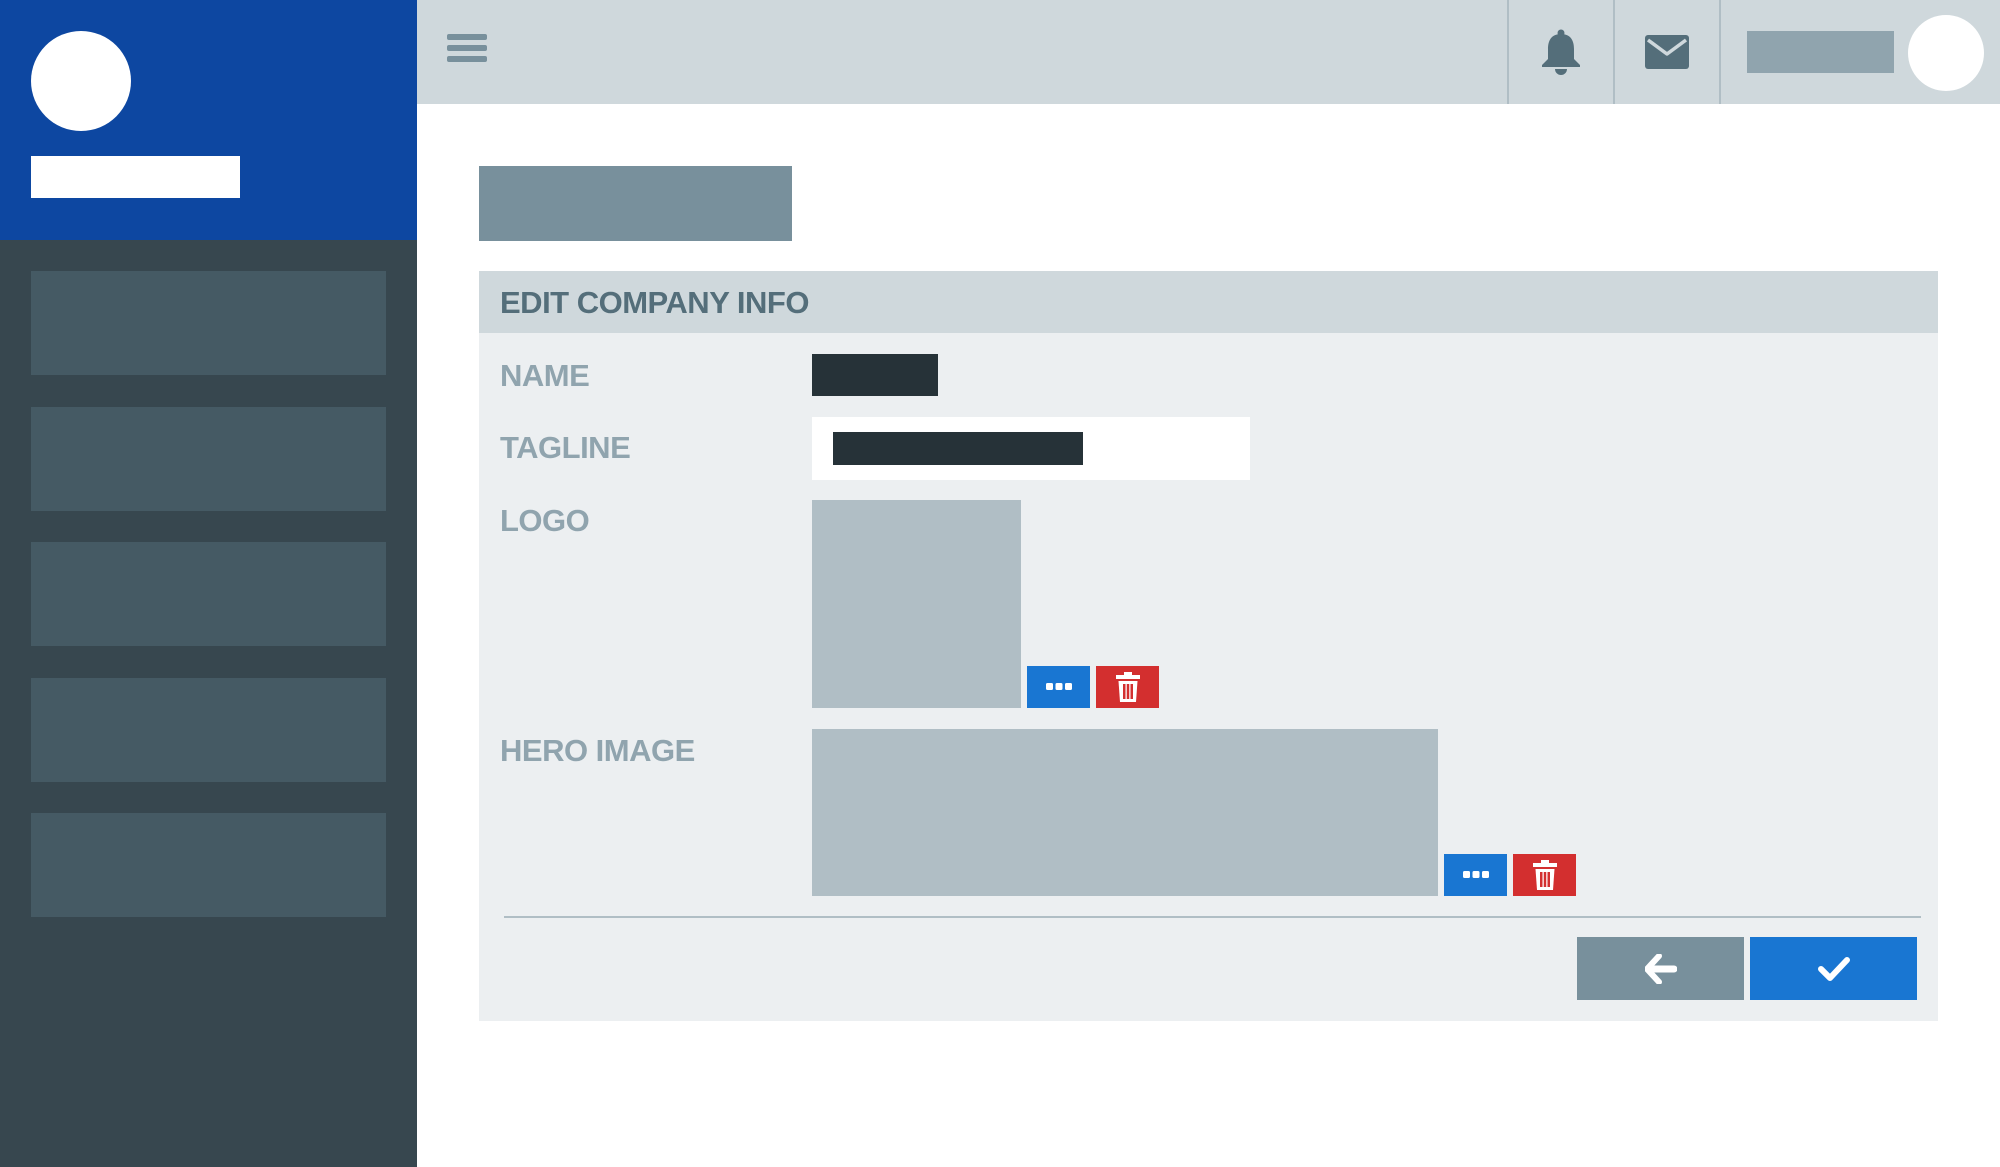 Image resolution: width=2000 pixels, height=1167 pixels. I want to click on card-title: EDIT COMPANY INFO, so click(654, 302).